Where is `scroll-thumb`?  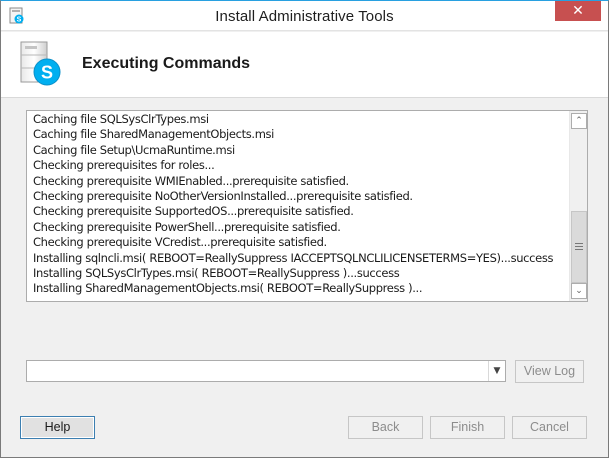
scroll-thumb is located at coordinates (579, 247).